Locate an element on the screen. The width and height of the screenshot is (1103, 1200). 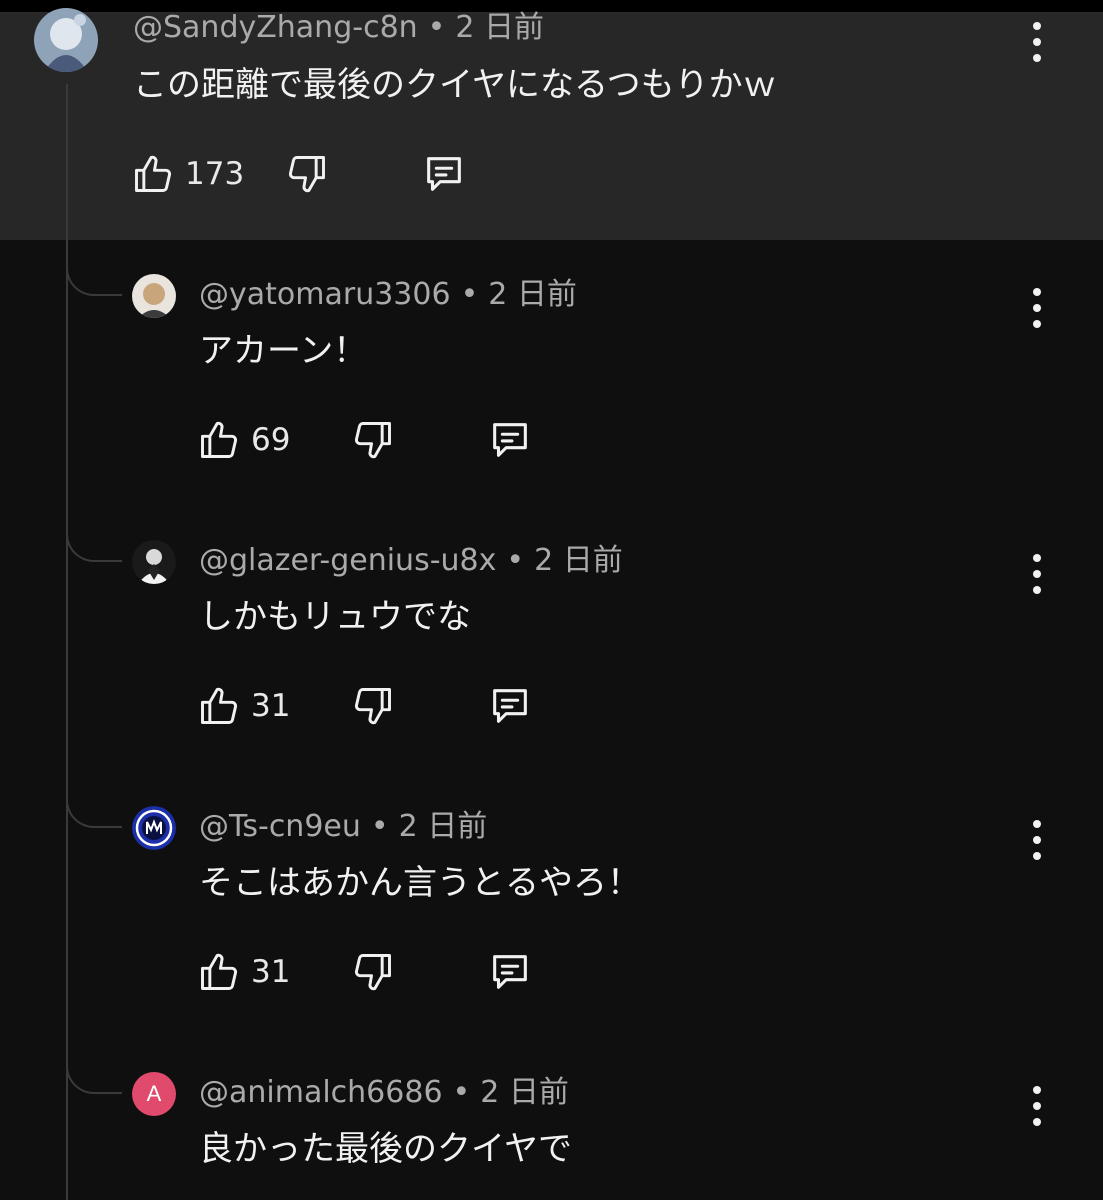
comment-meta: @SandyZhang-c8n • 2 日前 is located at coordinates (338, 28).